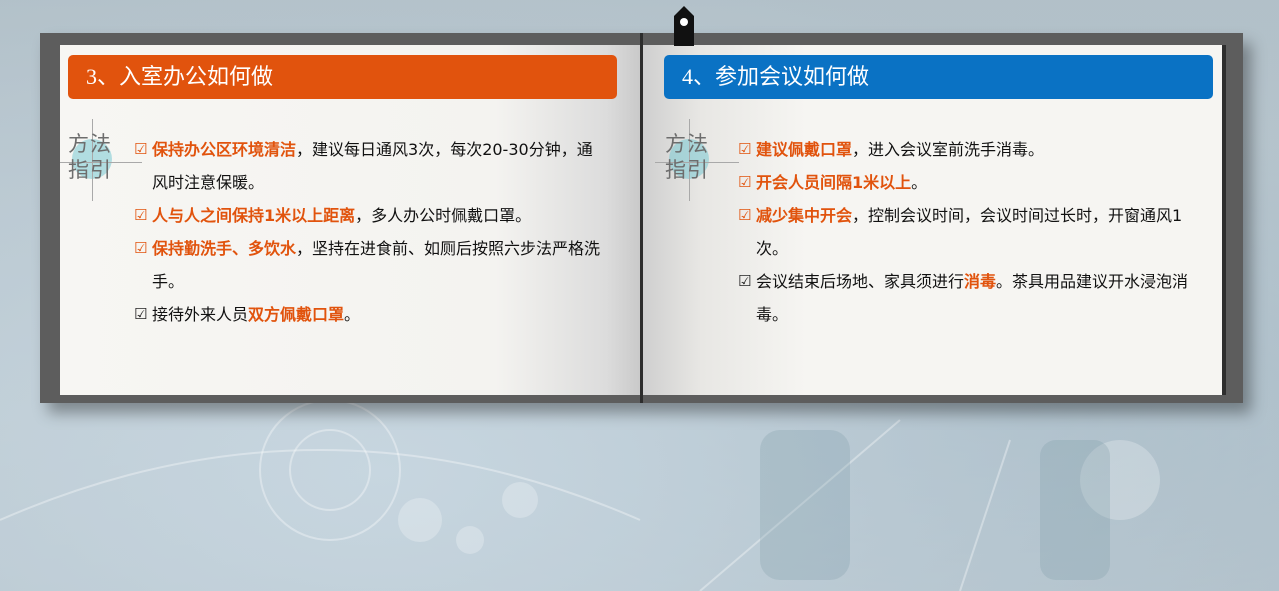 This screenshot has height=591, width=1279. Describe the element at coordinates (369, 314) in the screenshot. I see `list-item: ☑ 接待外来人员双方佩戴口罩。` at that location.